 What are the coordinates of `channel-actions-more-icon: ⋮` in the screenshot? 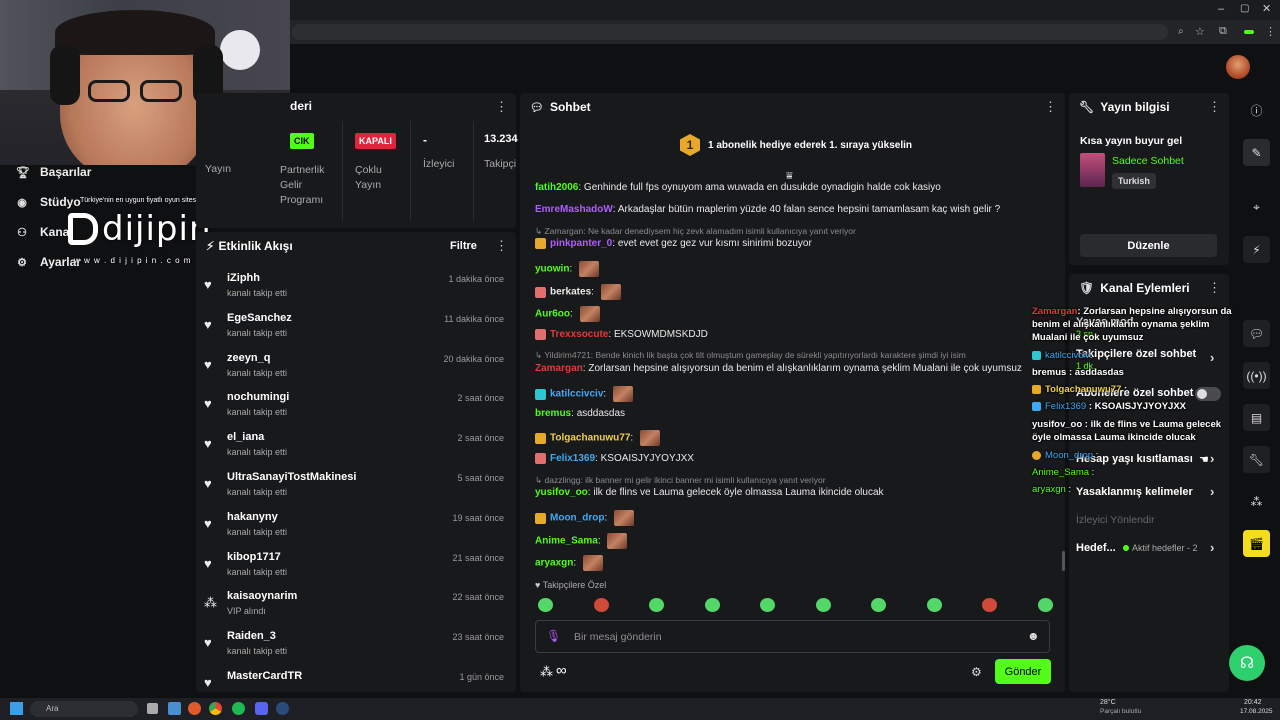 It's located at (1214, 288).